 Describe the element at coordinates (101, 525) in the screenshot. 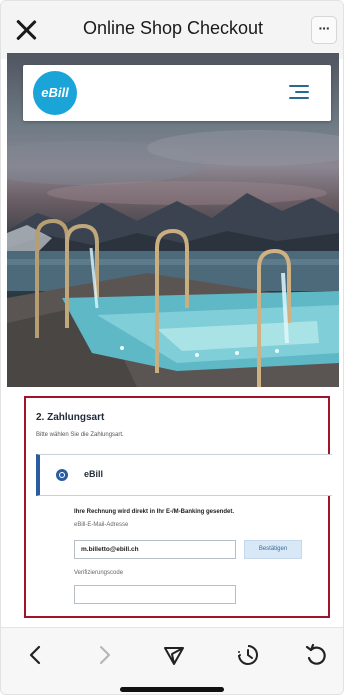

I see `email-label: eBill-E-Mail-Adresse` at that location.